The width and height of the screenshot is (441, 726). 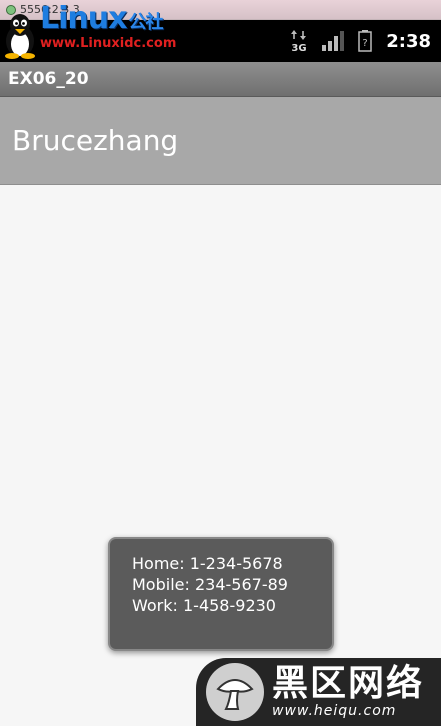 What do you see at coordinates (95, 140) in the screenshot?
I see `contact-name: Brucezhang` at bounding box center [95, 140].